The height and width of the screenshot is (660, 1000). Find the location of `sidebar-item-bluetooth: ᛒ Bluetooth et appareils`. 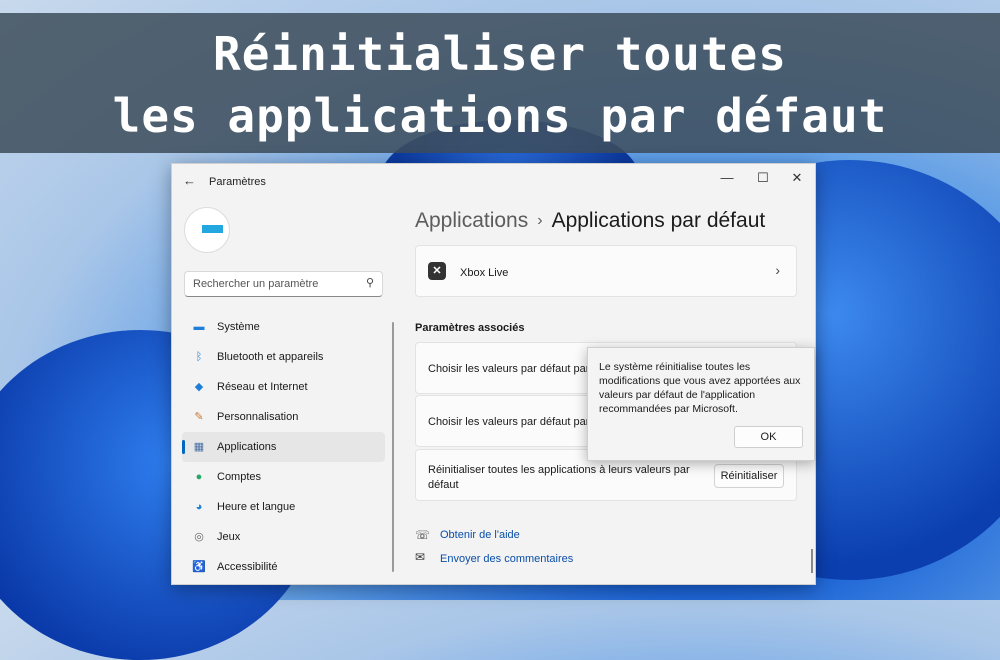

sidebar-item-bluetooth: ᛒ Bluetooth et appareils is located at coordinates (283, 357).